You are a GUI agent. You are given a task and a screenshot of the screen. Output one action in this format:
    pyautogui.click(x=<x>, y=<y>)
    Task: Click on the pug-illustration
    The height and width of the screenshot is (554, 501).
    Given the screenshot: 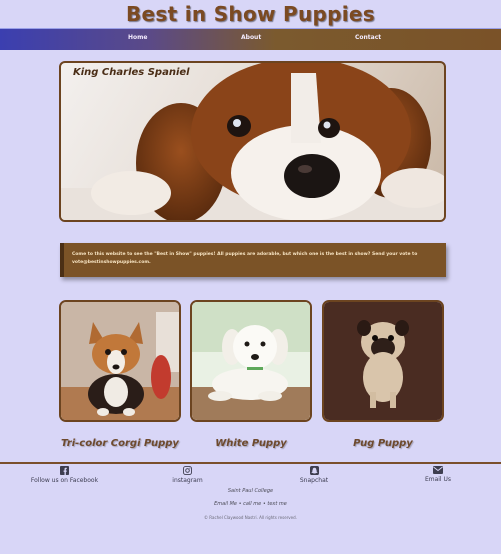 What is the action you would take?
    pyautogui.click(x=383, y=361)
    